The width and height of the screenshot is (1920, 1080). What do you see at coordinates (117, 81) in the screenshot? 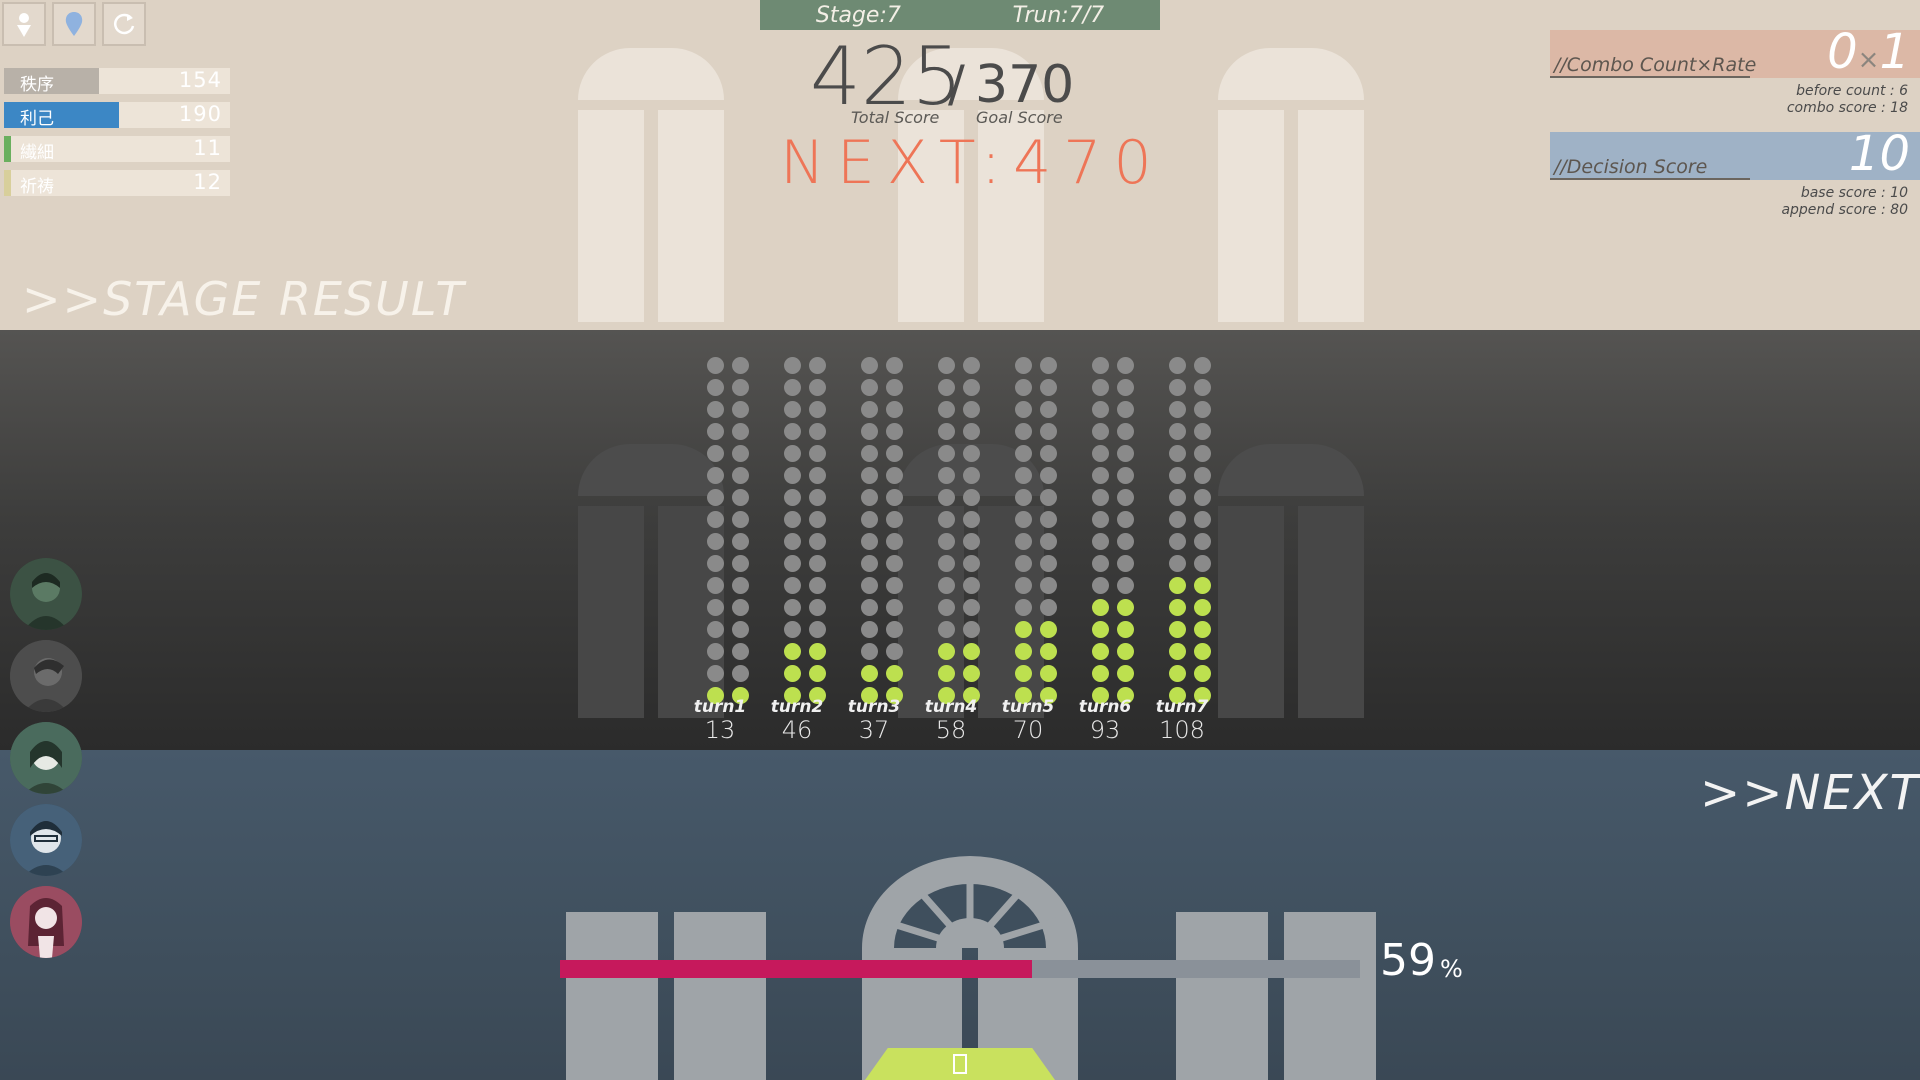
I see `param-order: 秩序 154` at bounding box center [117, 81].